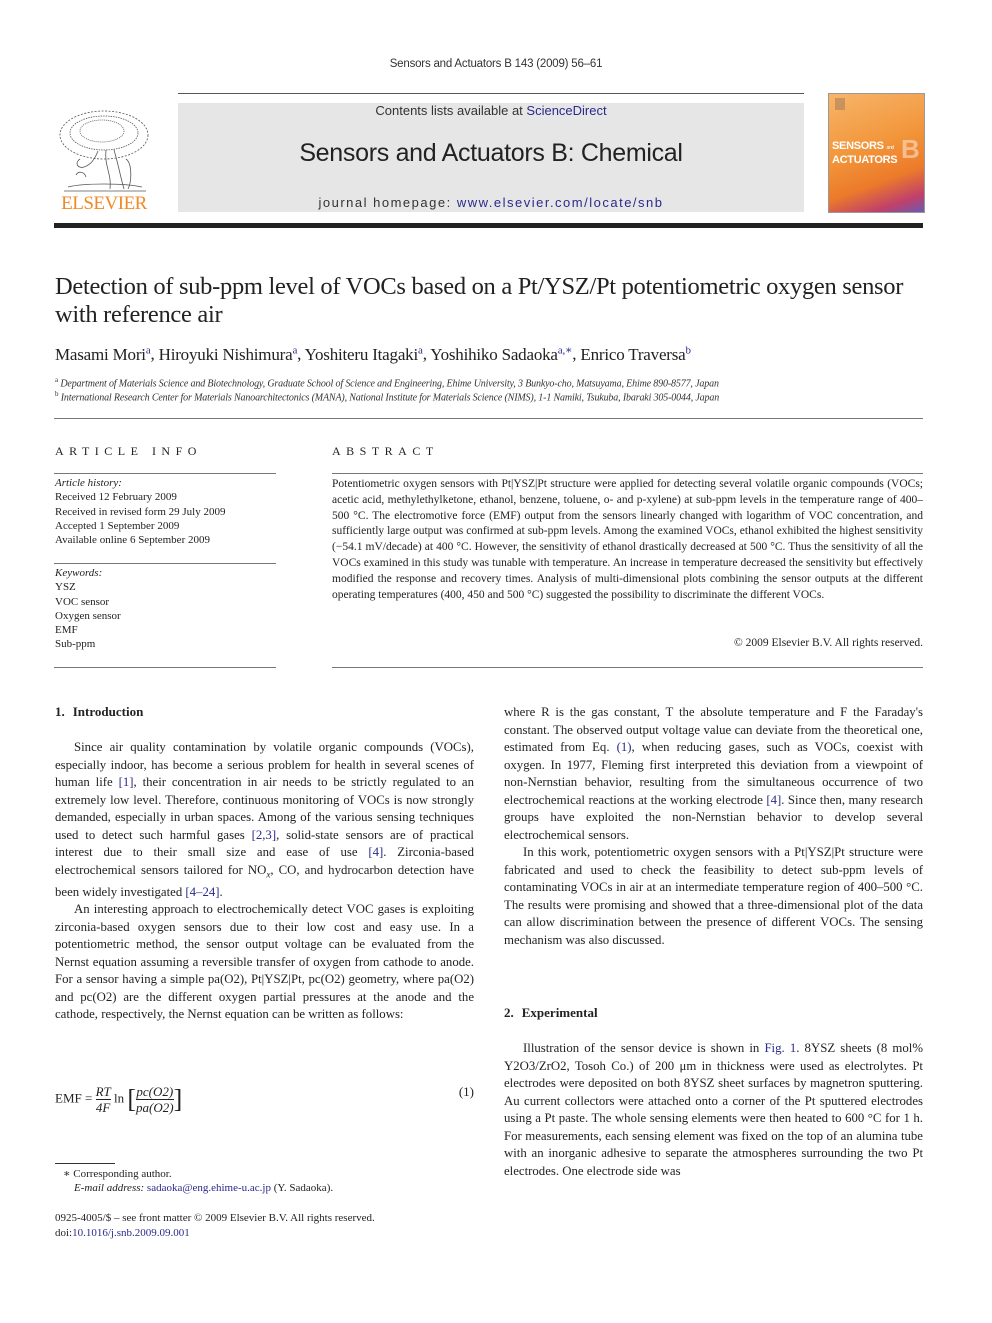 This screenshot has width=992, height=1323. Describe the element at coordinates (85, 1163) in the screenshot. I see `footnote-rule` at that location.